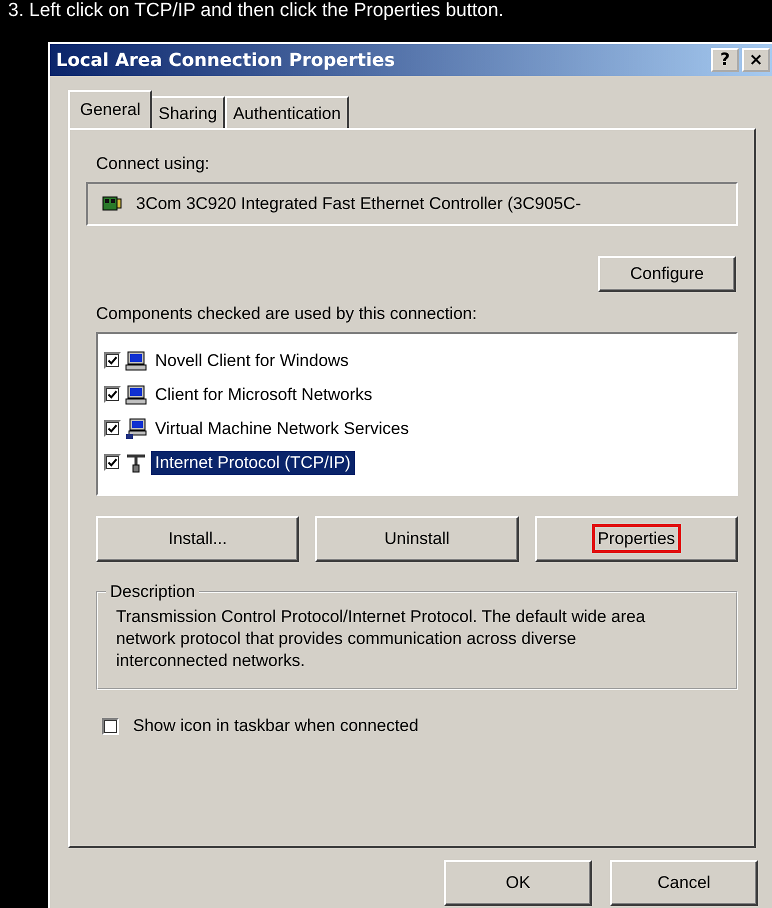 Image resolution: width=772 pixels, height=908 pixels. Describe the element at coordinates (287, 314) in the screenshot. I see `components-label: Components checked are used by this connection:` at that location.